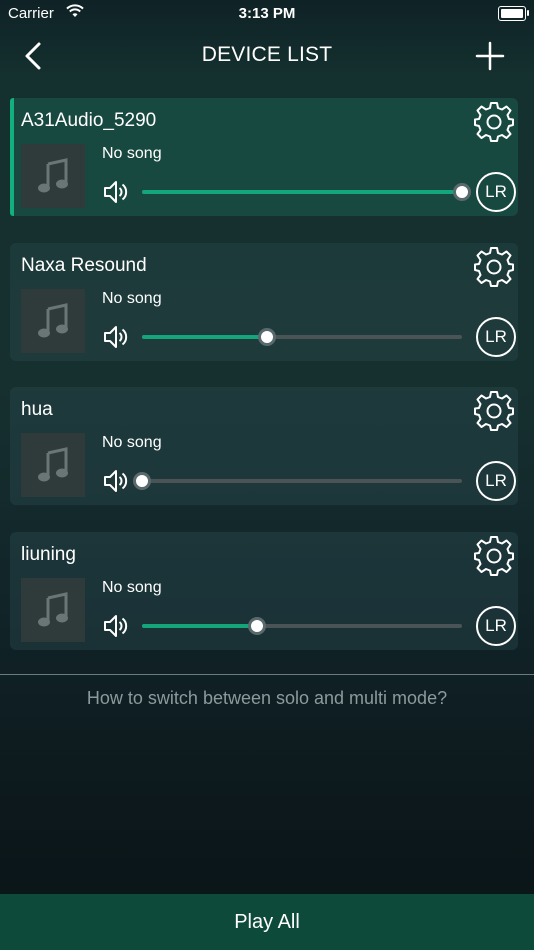 The image size is (534, 950). What do you see at coordinates (264, 591) in the screenshot?
I see `device-card: liuning No song LR` at bounding box center [264, 591].